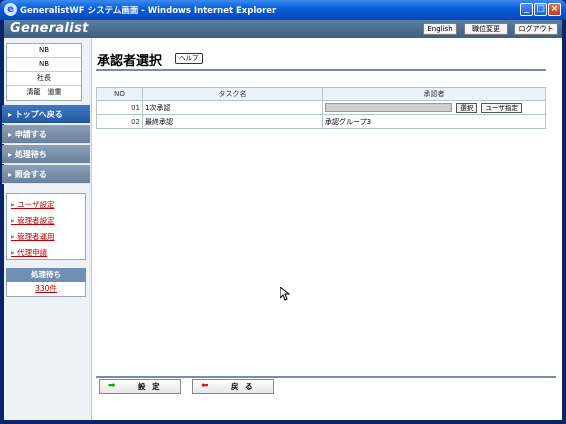 Image resolution: width=566 pixels, height=424 pixels. What do you see at coordinates (326, 377) in the screenshot?
I see `footer-divider` at bounding box center [326, 377].